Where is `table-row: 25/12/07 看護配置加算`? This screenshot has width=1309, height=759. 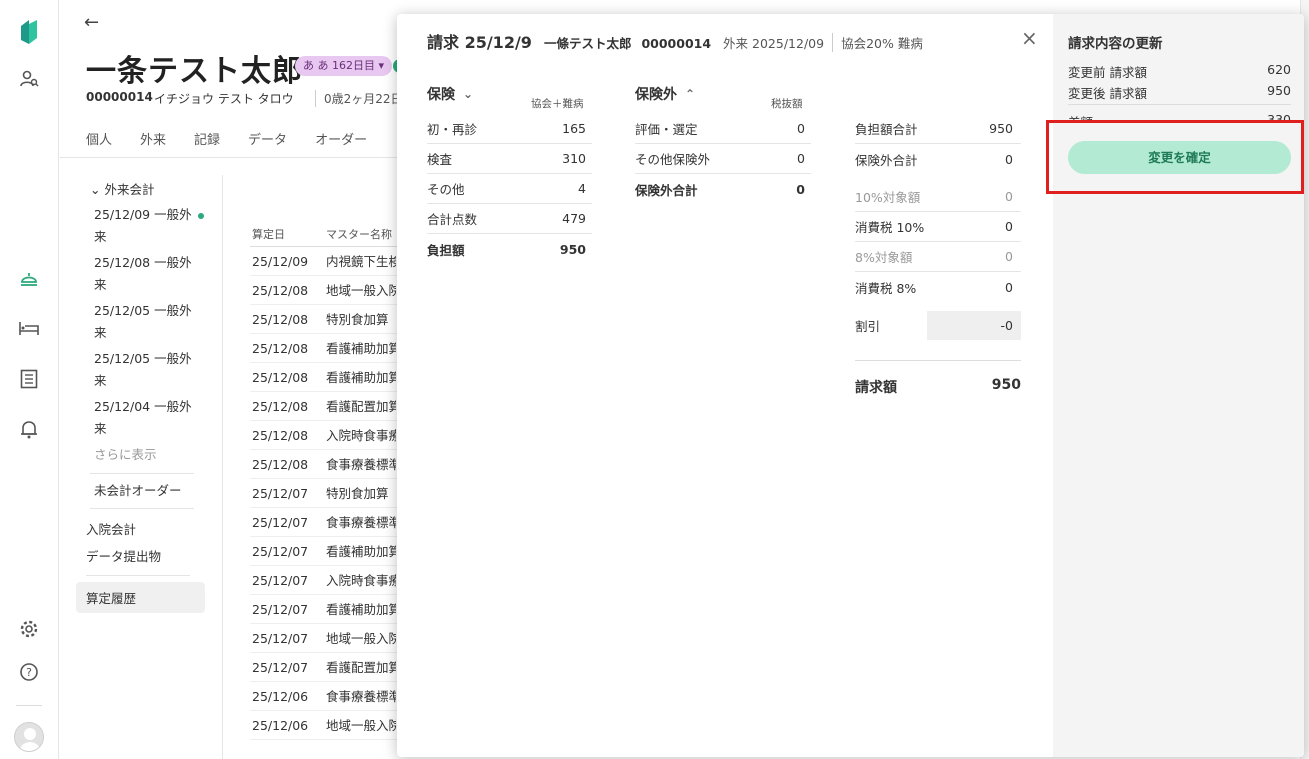
table-row: 25/12/07 看護配置加算 is located at coordinates (330, 667).